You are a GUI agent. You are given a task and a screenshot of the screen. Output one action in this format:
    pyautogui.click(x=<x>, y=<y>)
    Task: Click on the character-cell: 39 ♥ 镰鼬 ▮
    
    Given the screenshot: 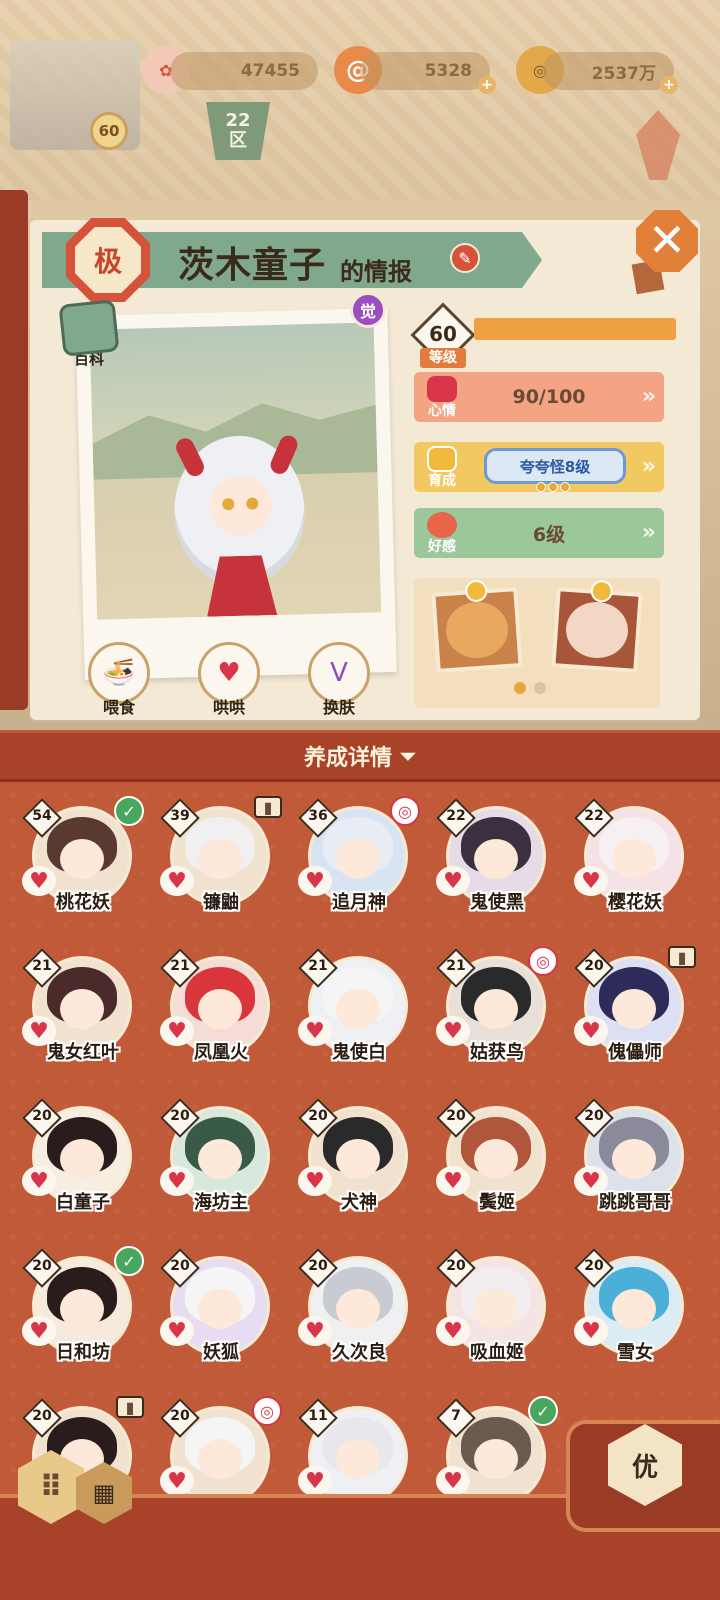 What is the action you would take?
    pyautogui.click(x=221, y=869)
    